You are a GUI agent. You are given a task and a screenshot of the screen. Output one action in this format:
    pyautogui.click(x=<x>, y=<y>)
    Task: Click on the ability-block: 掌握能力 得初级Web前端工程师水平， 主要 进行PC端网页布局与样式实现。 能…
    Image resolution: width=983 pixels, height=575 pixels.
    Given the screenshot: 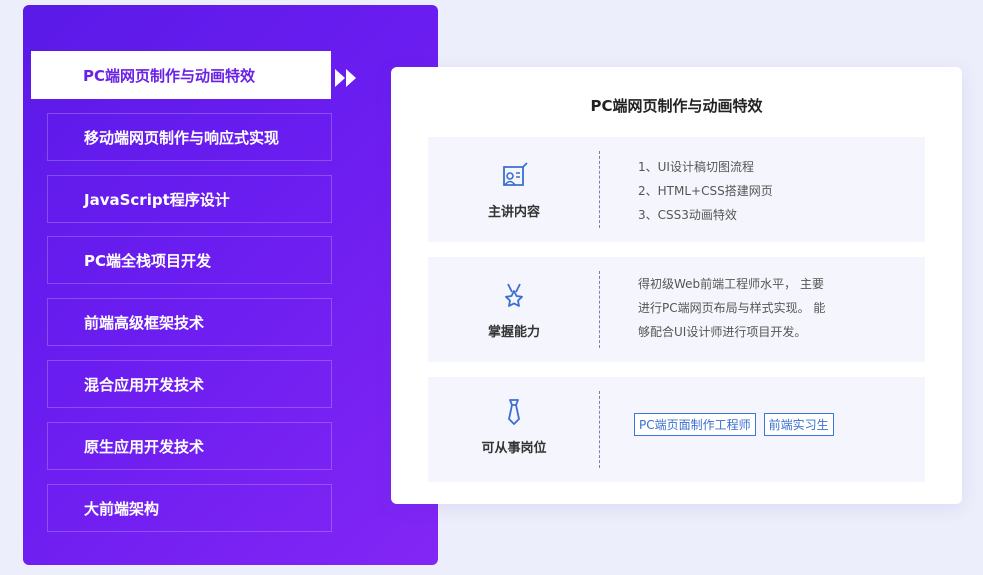 What is the action you would take?
    pyautogui.click(x=676, y=309)
    